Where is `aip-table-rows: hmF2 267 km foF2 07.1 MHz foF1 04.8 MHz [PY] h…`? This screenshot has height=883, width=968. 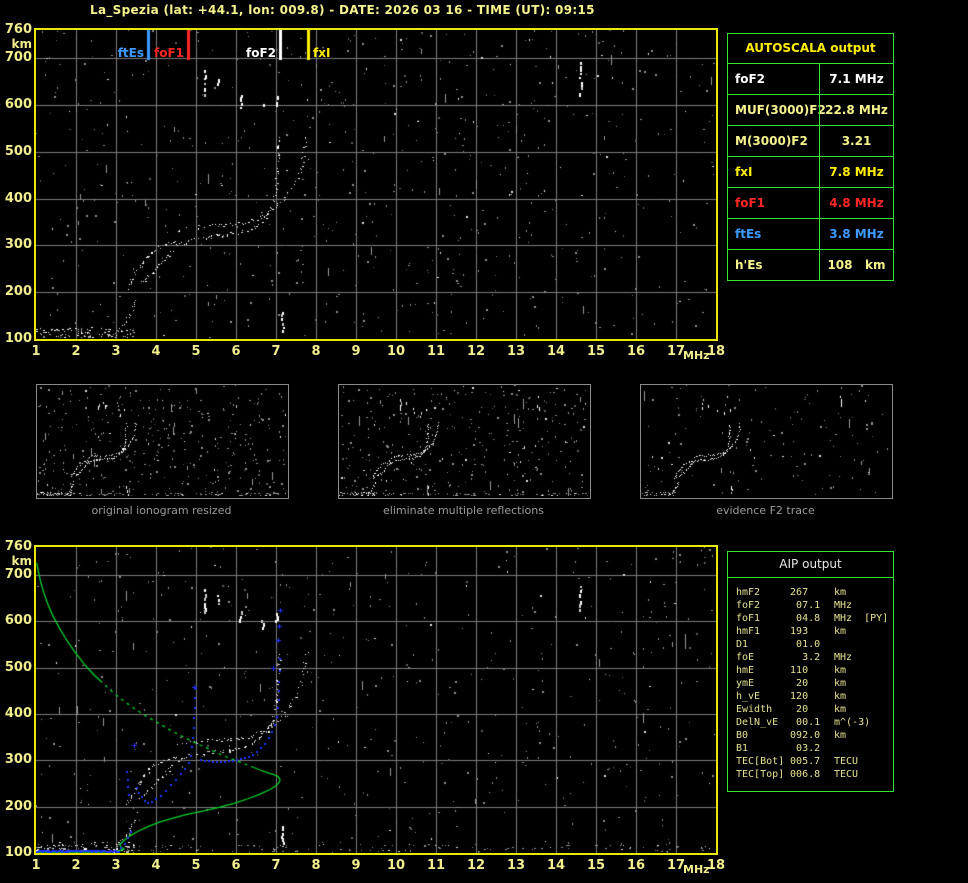 aip-table-rows: hmF2 267 km foF2 07.1 MHz foF1 04.8 MHz [PY] h… is located at coordinates (810, 683).